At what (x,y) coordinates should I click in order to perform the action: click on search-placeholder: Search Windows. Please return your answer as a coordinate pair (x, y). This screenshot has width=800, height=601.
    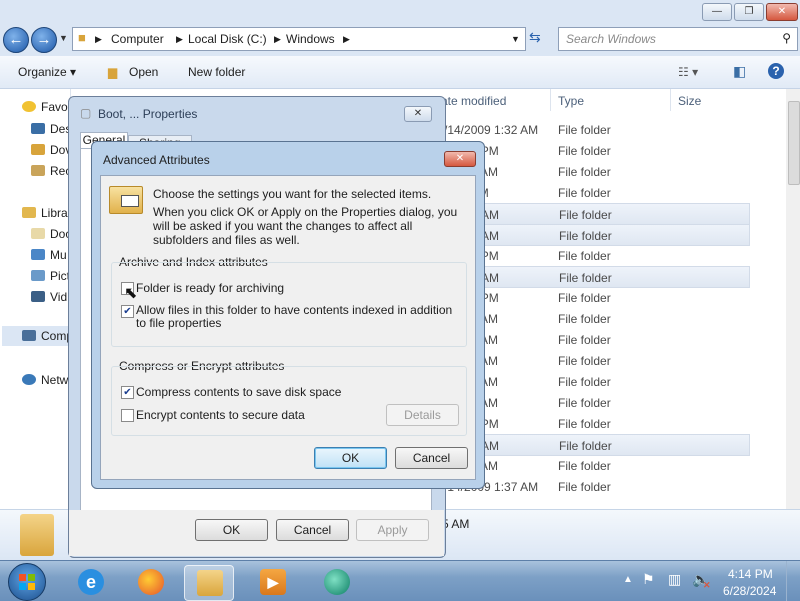
    Looking at the image, I should click on (611, 39).